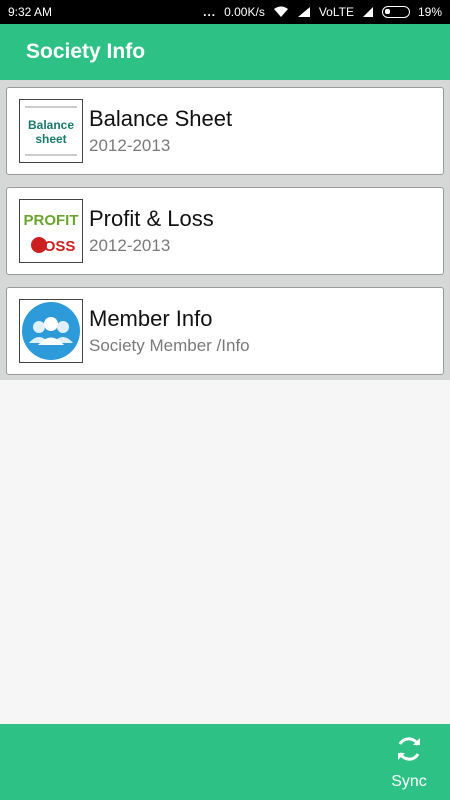 The height and width of the screenshot is (800, 450). I want to click on profit-thumb-text: PROFIT, so click(51, 220).